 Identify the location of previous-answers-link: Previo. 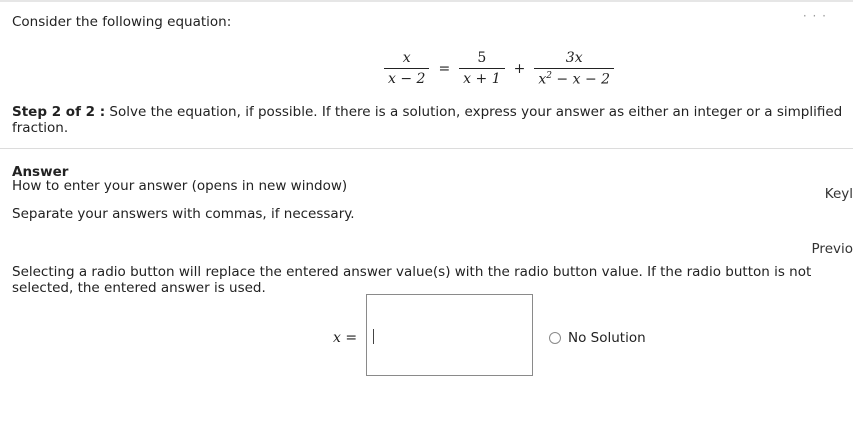
(832, 249).